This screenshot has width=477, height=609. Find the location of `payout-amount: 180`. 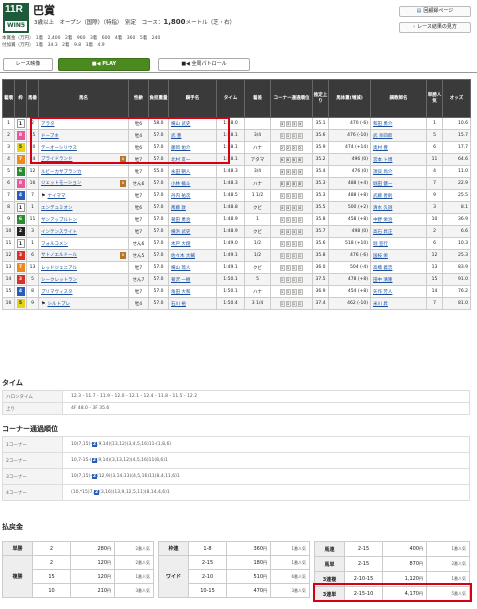

payout-amount: 180 is located at coordinates (258, 562).